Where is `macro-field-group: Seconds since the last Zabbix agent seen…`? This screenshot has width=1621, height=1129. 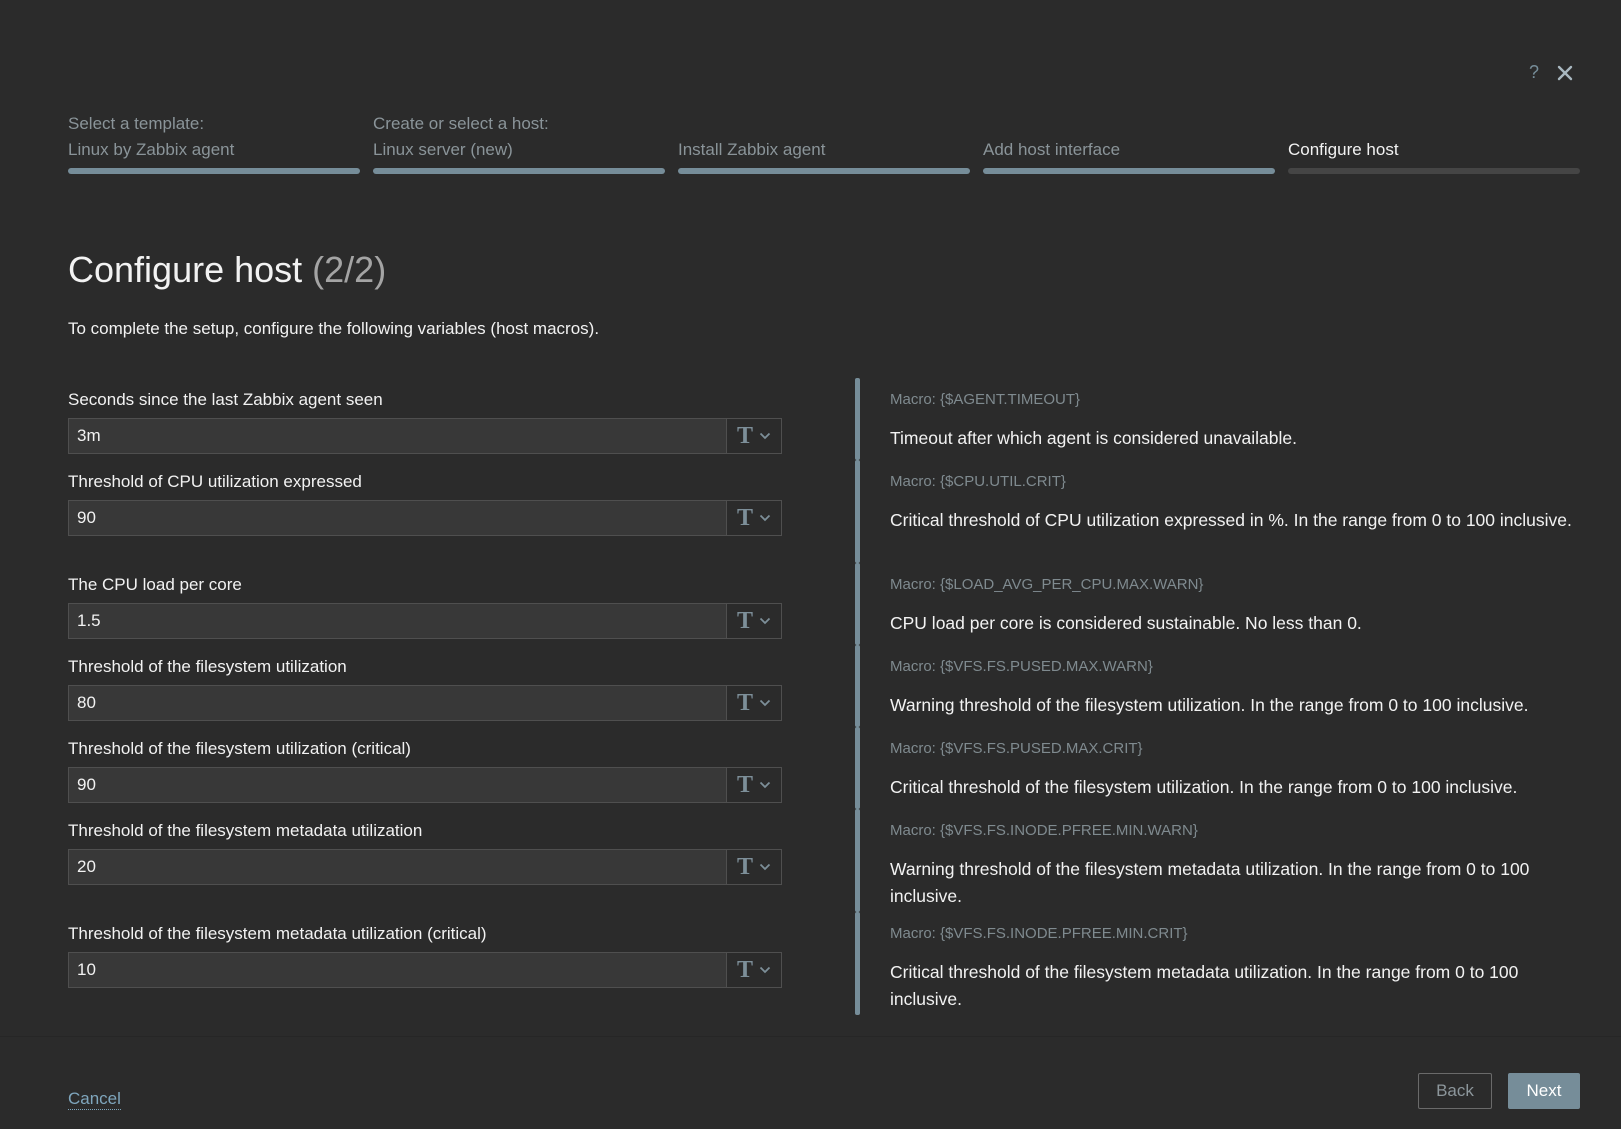 macro-field-group: Seconds since the last Zabbix agent seen… is located at coordinates (425, 431).